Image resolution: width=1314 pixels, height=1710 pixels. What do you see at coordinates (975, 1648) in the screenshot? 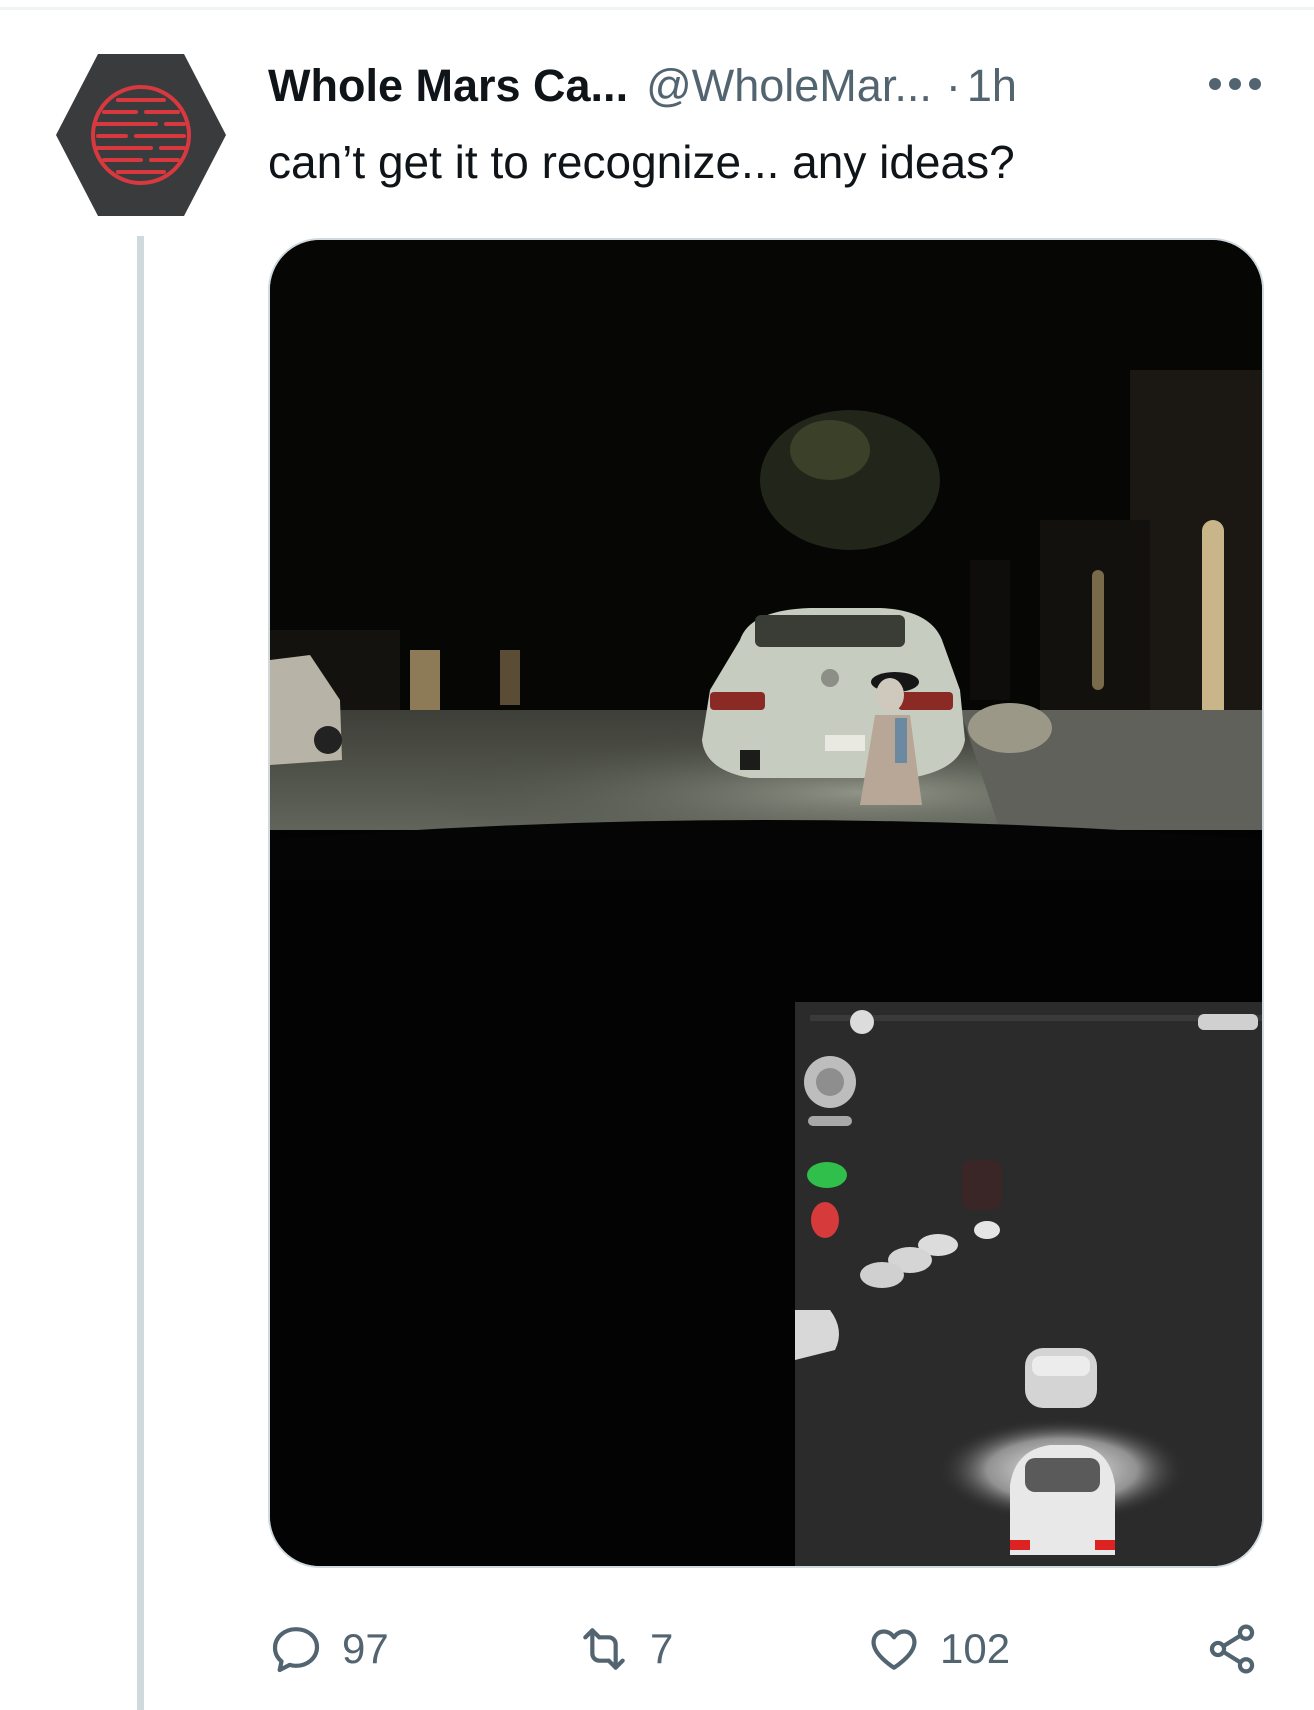
I see `like-count: 102` at bounding box center [975, 1648].